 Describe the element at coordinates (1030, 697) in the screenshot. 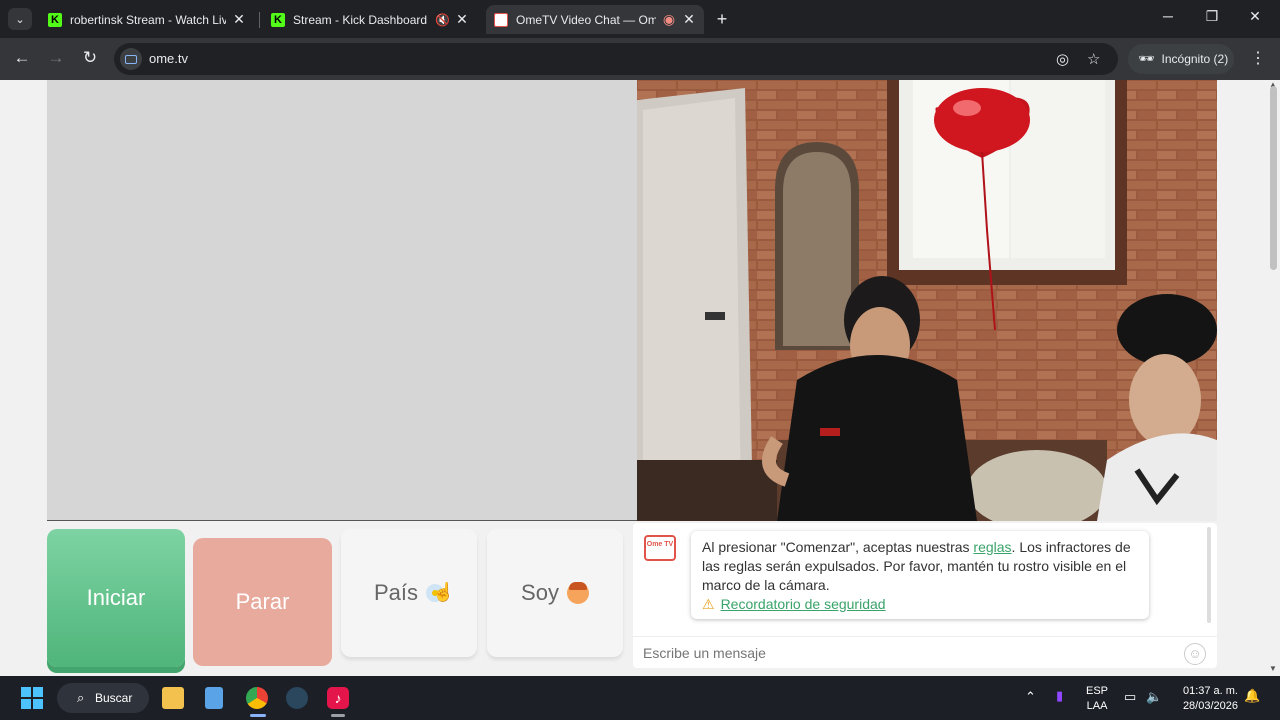

I see `show-hidden-icons: ⌃` at that location.